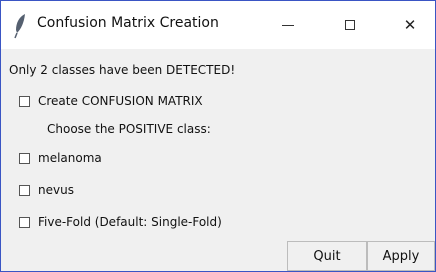 The width and height of the screenshot is (436, 272). Describe the element at coordinates (24, 158) in the screenshot. I see `melanoma-checkbox` at that location.